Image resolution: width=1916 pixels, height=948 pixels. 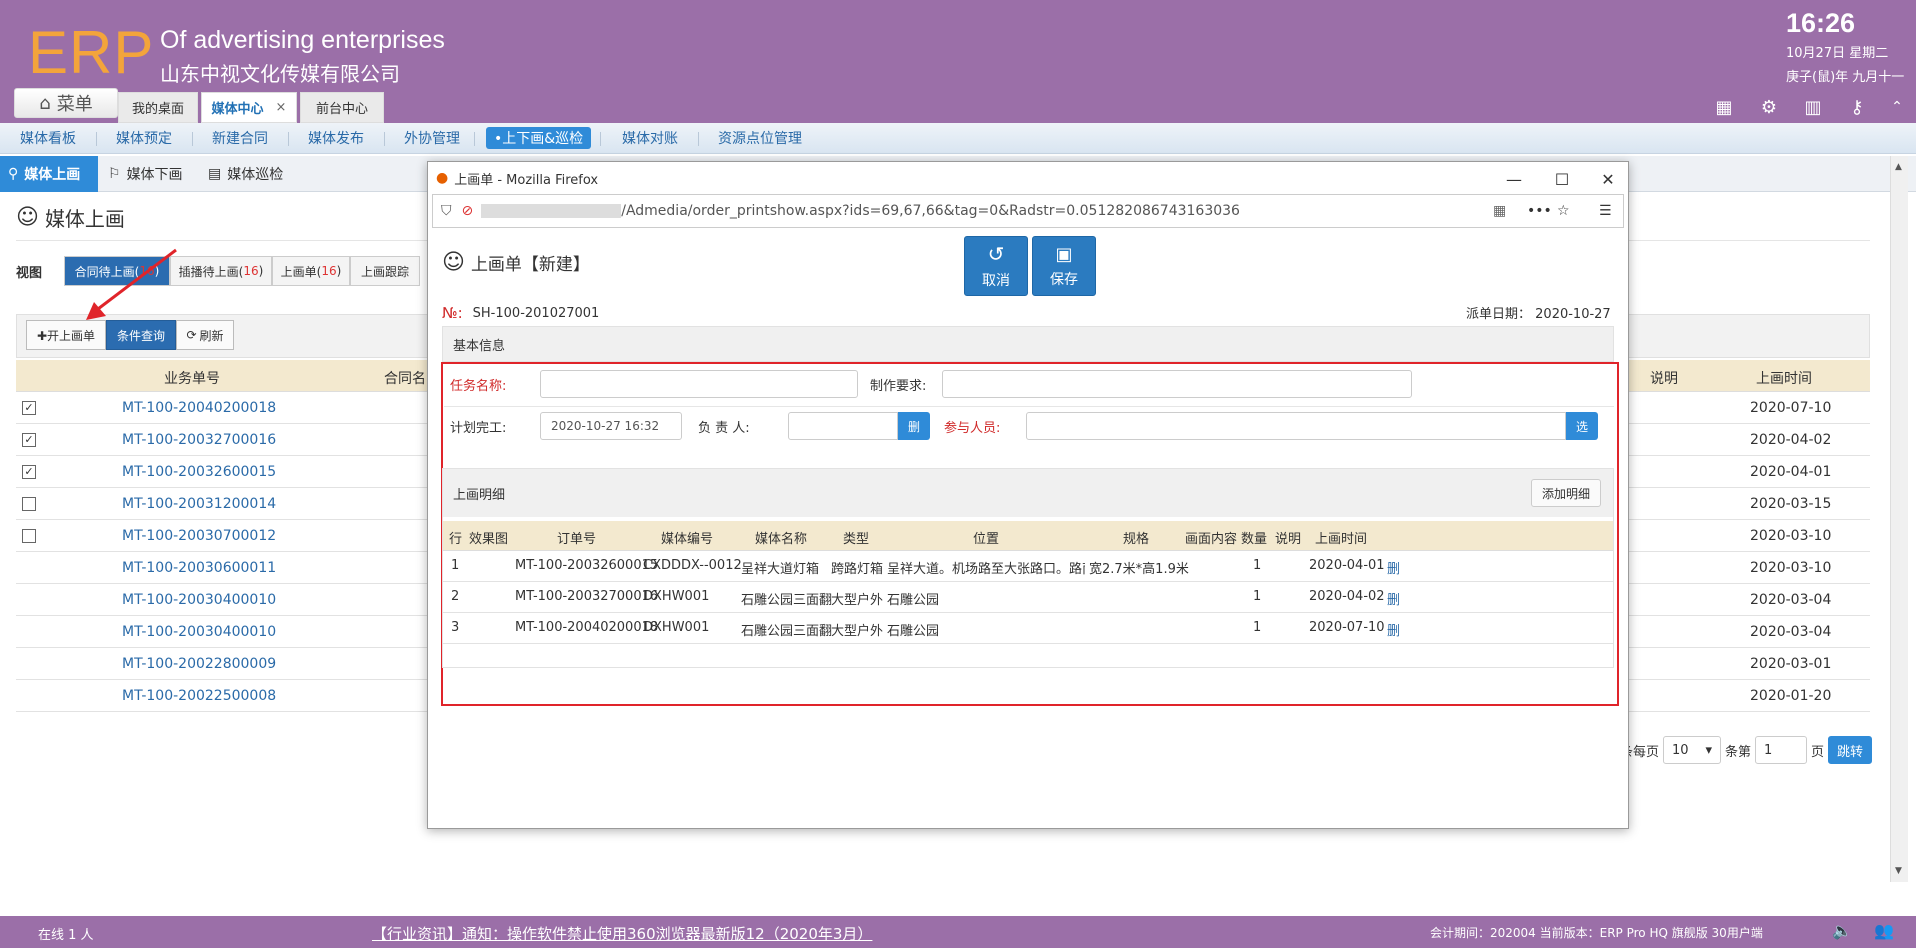 I want to click on key-icon: ⚷, so click(x=1857, y=107).